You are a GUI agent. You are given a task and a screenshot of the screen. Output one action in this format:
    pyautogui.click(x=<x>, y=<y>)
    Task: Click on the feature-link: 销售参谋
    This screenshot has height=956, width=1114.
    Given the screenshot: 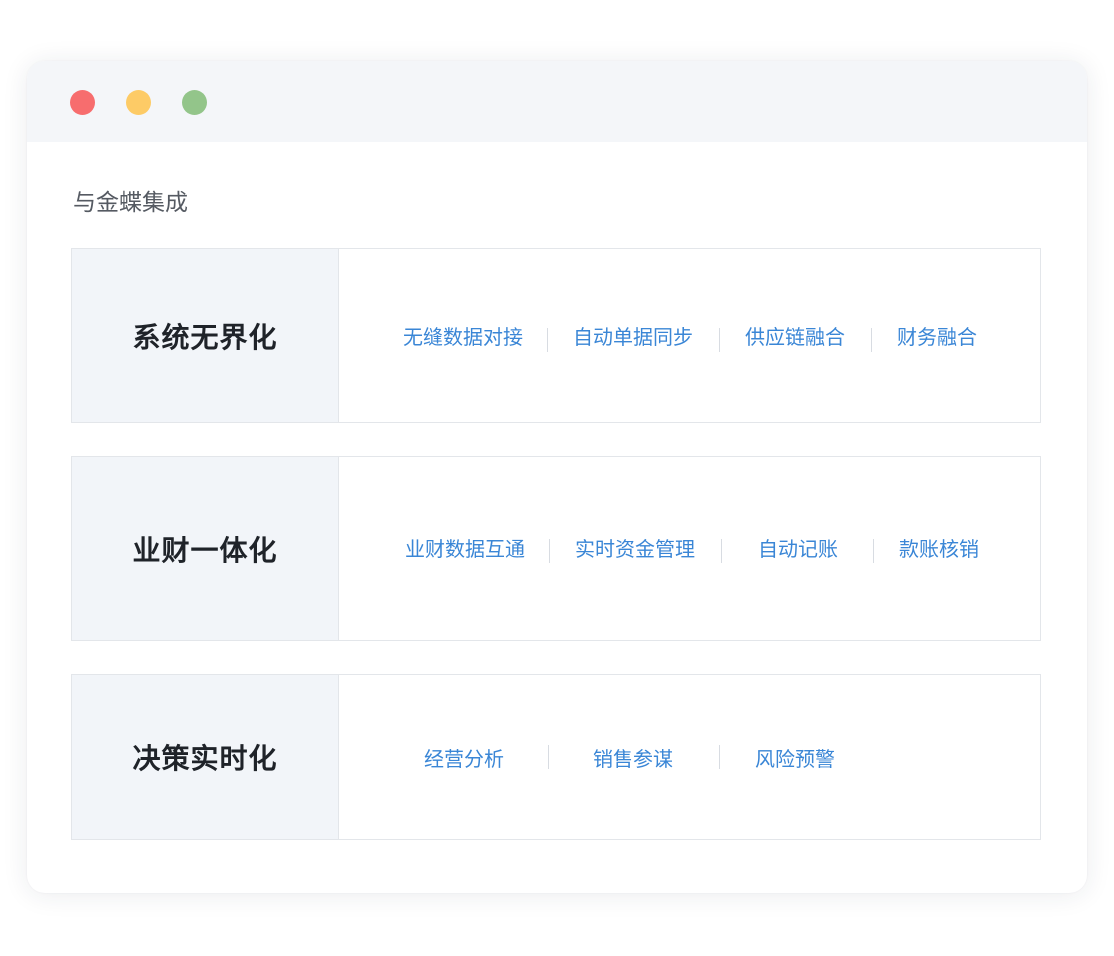 What is the action you would take?
    pyautogui.click(x=633, y=759)
    